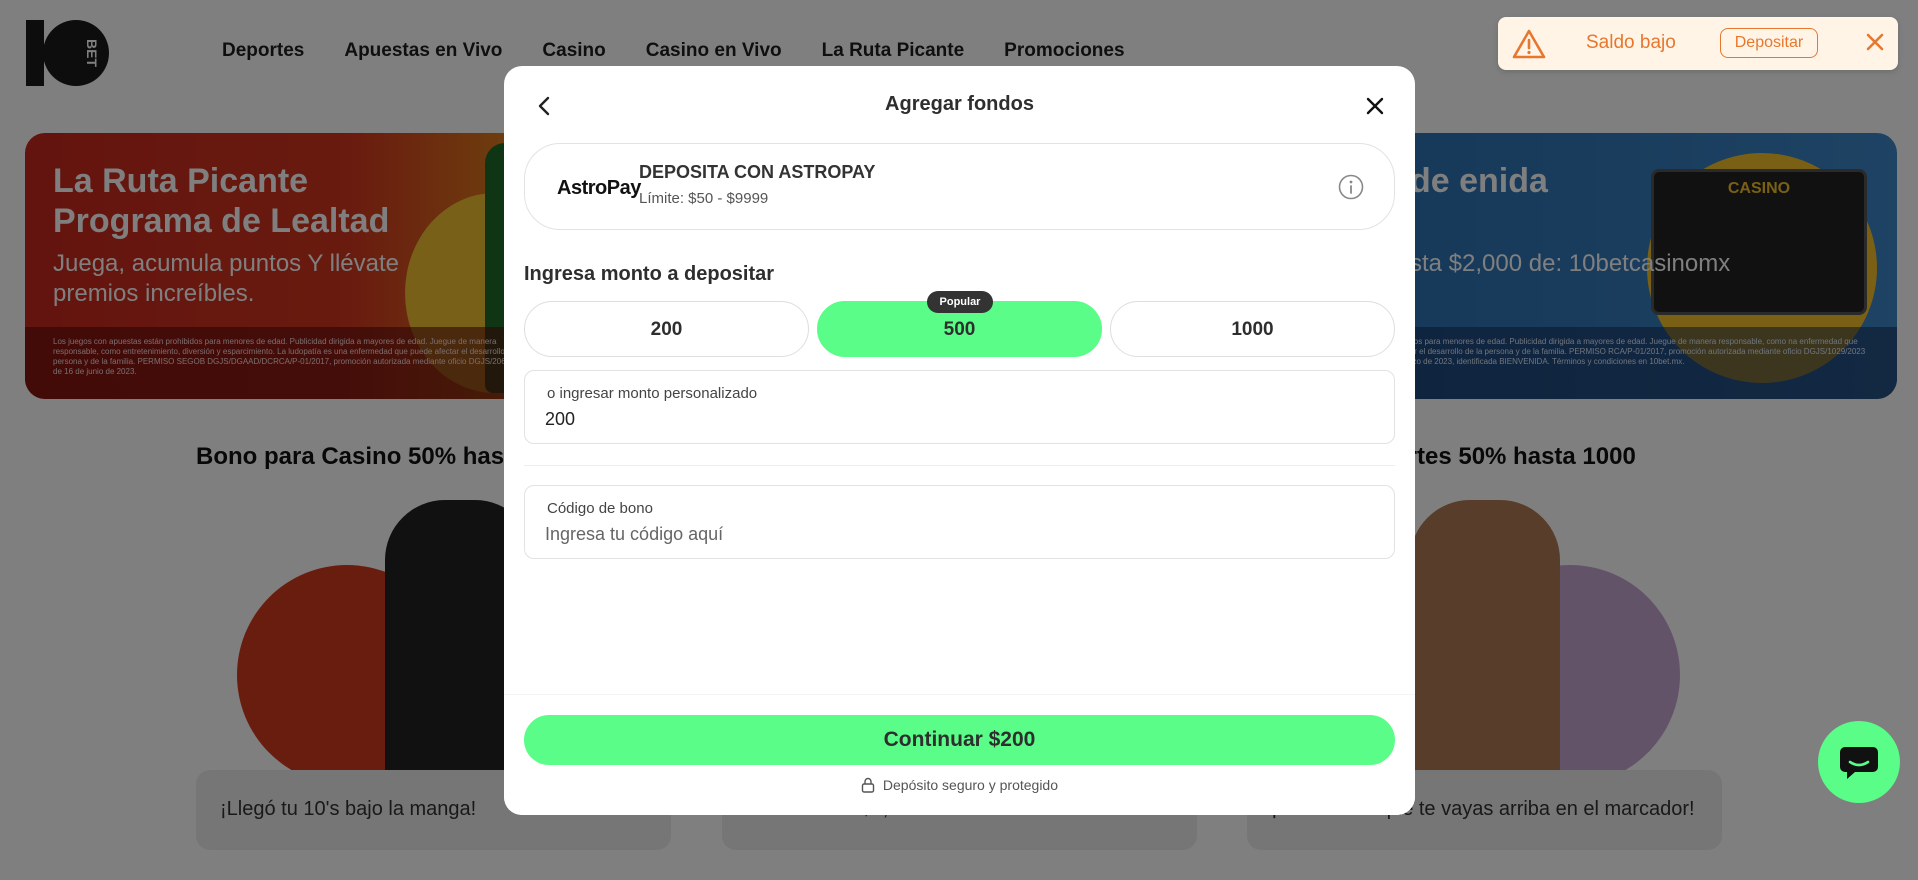  What do you see at coordinates (955, 419) in the screenshot?
I see `custom-amount-input` at bounding box center [955, 419].